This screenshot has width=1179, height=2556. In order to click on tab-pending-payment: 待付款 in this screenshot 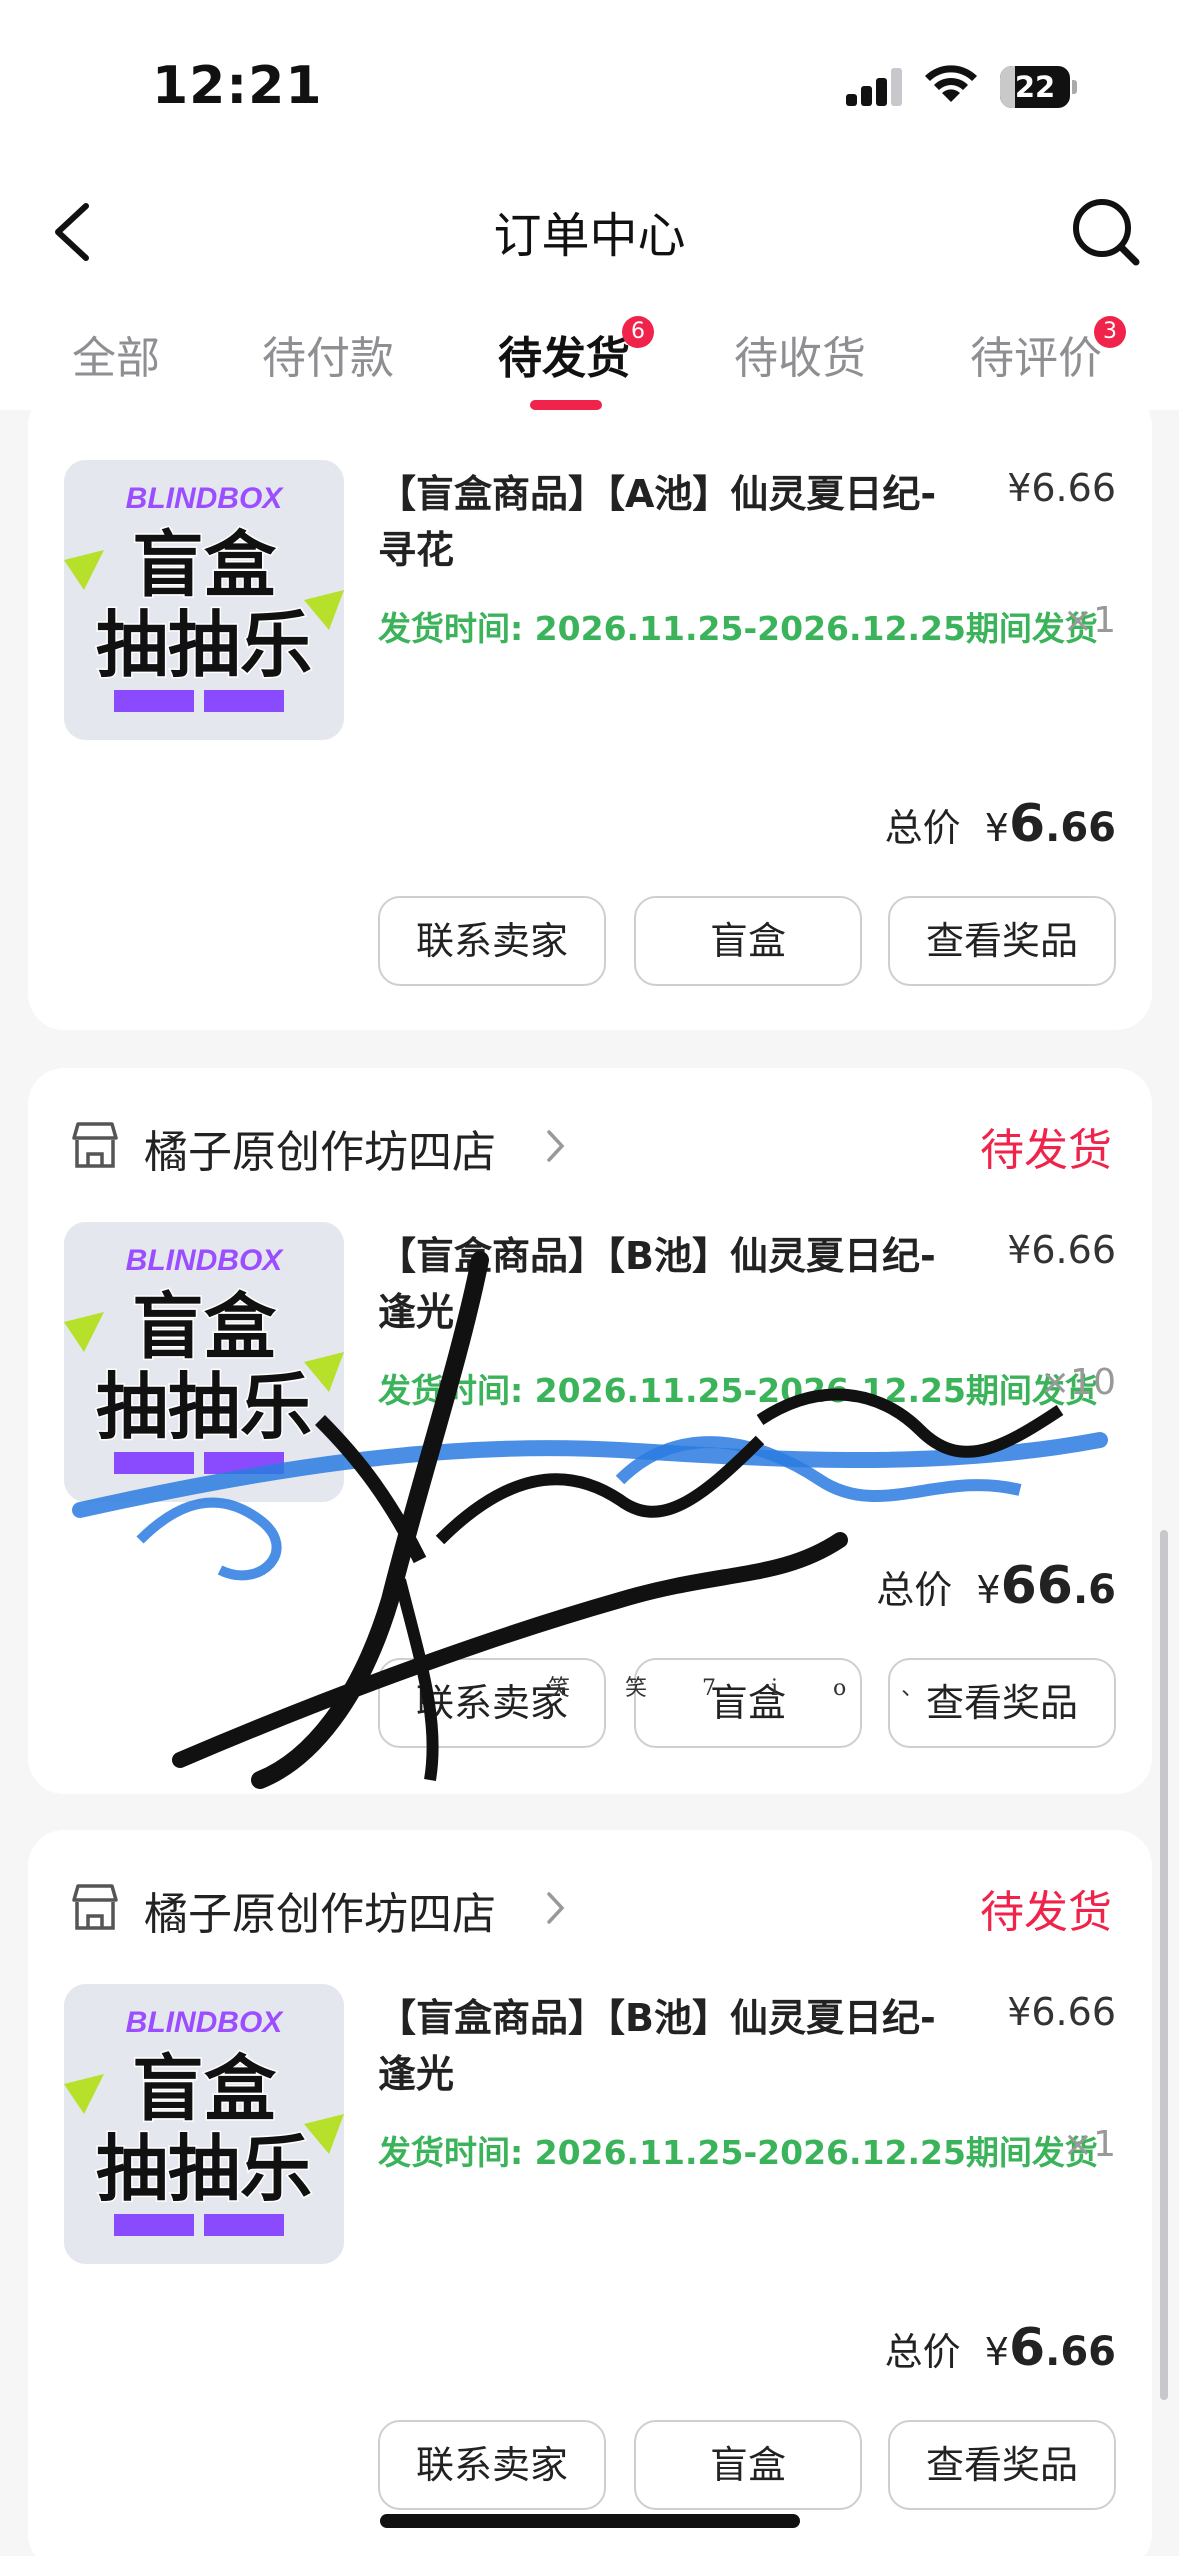, I will do `click(328, 354)`.